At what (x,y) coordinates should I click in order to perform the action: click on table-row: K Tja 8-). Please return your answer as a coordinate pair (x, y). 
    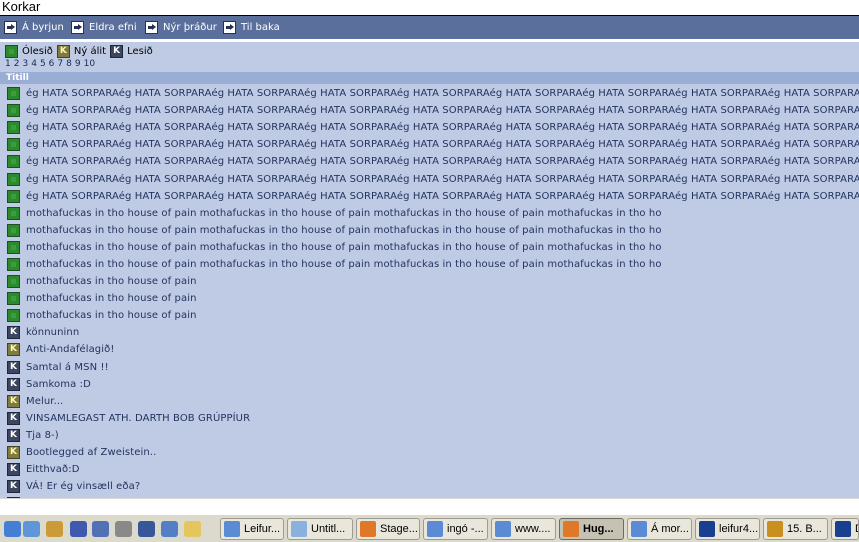
    Looking at the image, I should click on (429, 435).